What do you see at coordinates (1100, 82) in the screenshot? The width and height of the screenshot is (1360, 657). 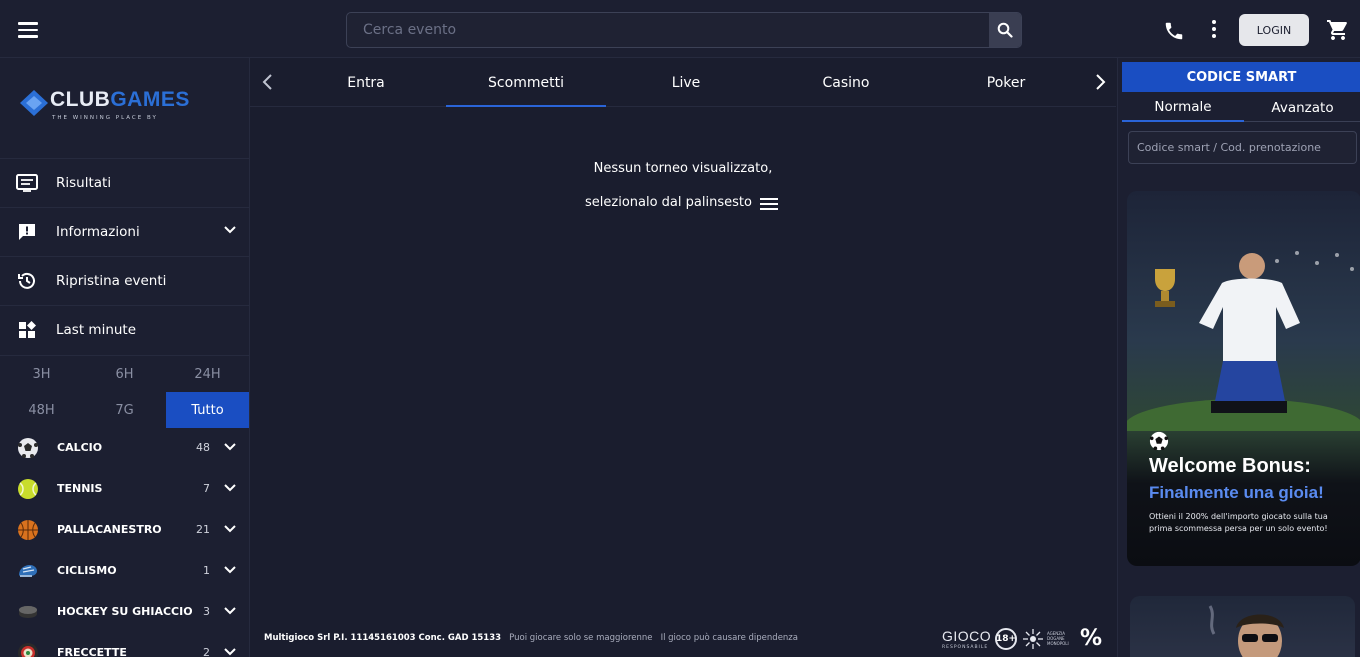 I see `tabs-next-arrow-icon` at bounding box center [1100, 82].